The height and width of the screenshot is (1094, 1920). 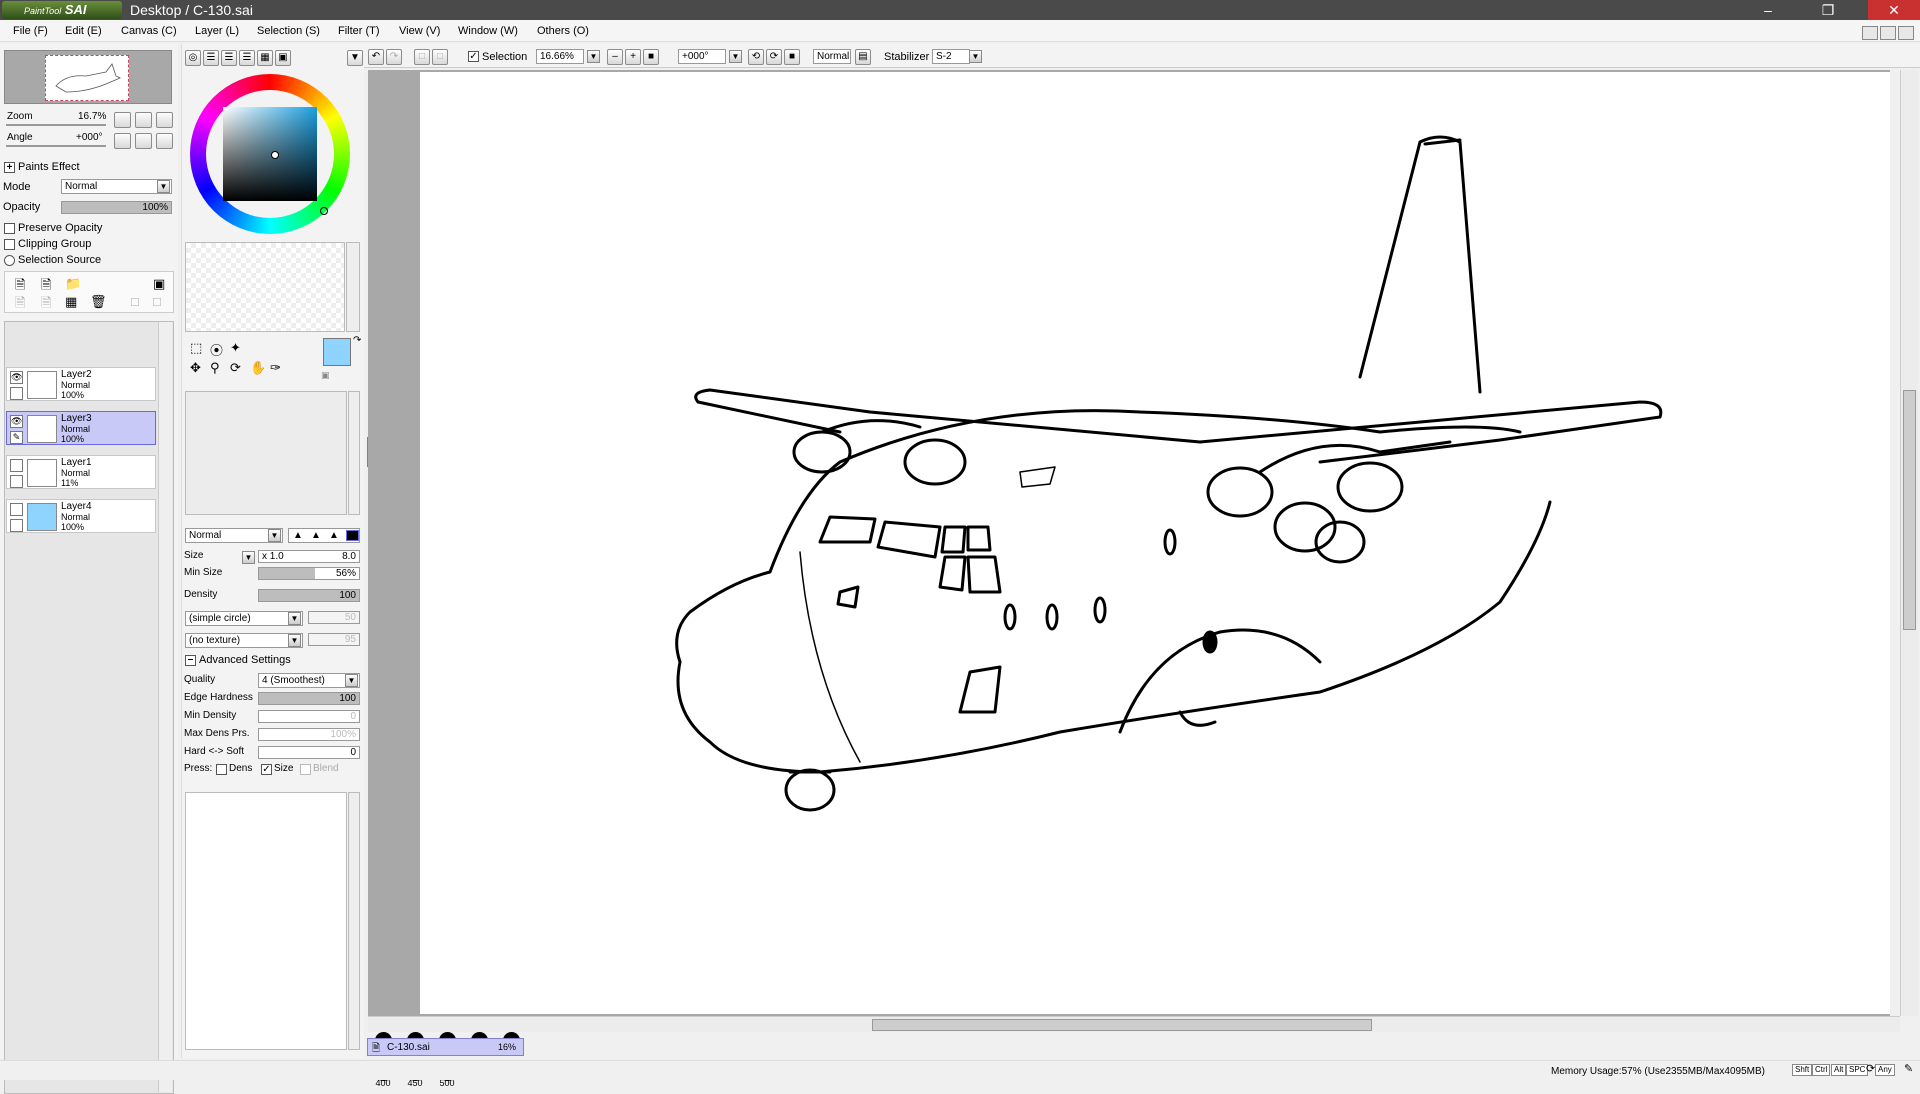 I want to click on mode-dropdown-arrow: ▼, so click(x=163, y=186).